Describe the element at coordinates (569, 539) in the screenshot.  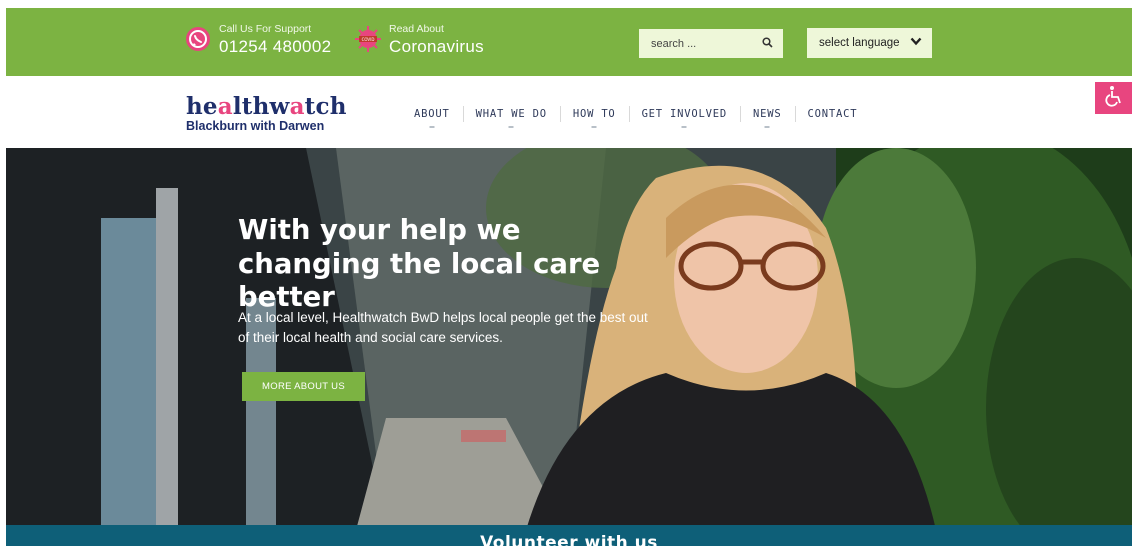
I see `volunteer-label: Volunteer with us` at that location.